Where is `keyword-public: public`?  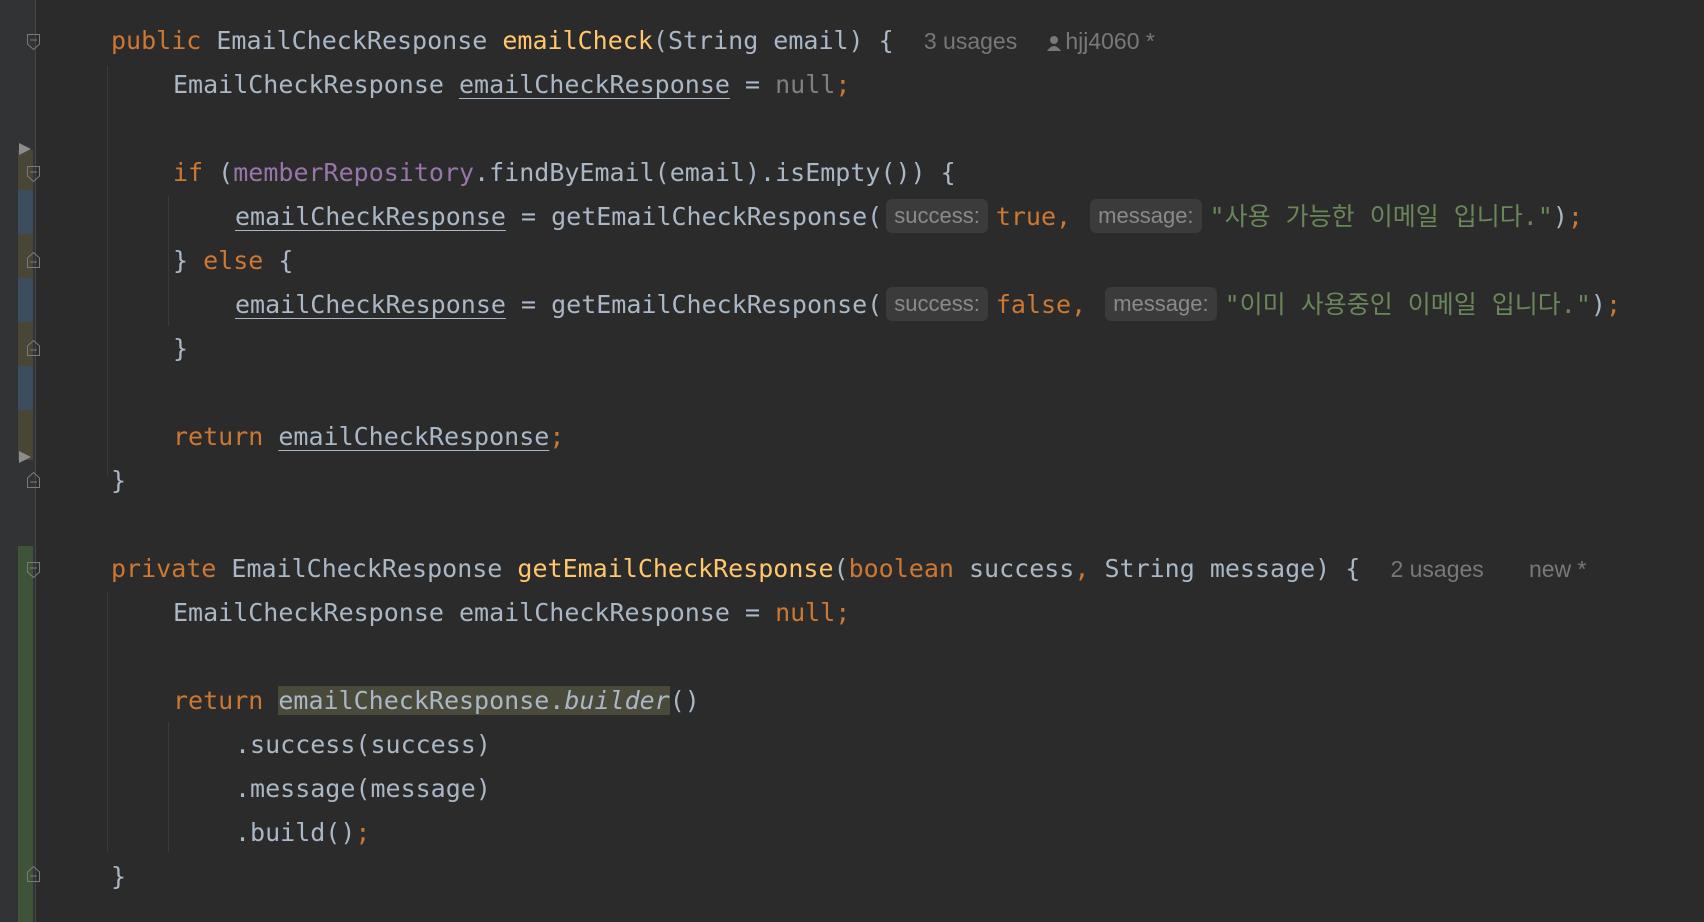
keyword-public: public is located at coordinates (156, 40).